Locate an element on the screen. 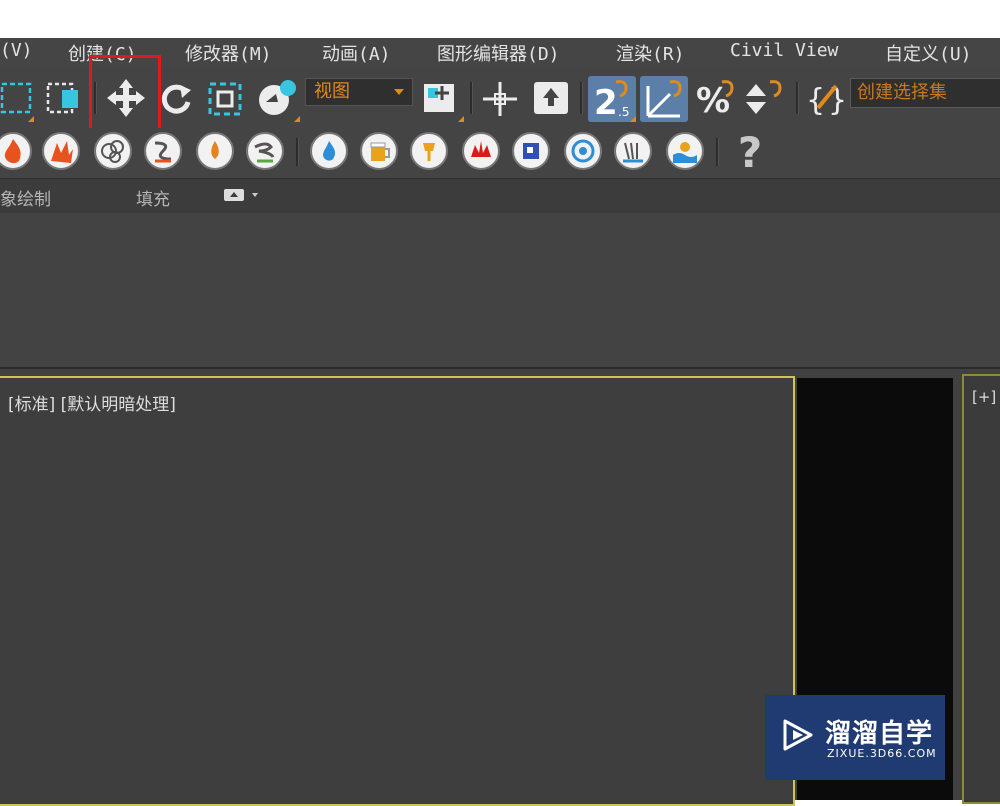 The height and width of the screenshot is (806, 1000). spinner-snap-icon is located at coordinates (764, 97).